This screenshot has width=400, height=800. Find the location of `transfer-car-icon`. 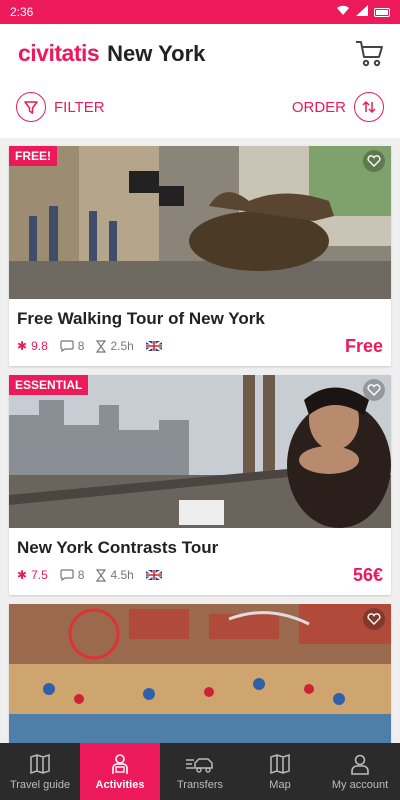

transfer-car-icon is located at coordinates (199, 765).